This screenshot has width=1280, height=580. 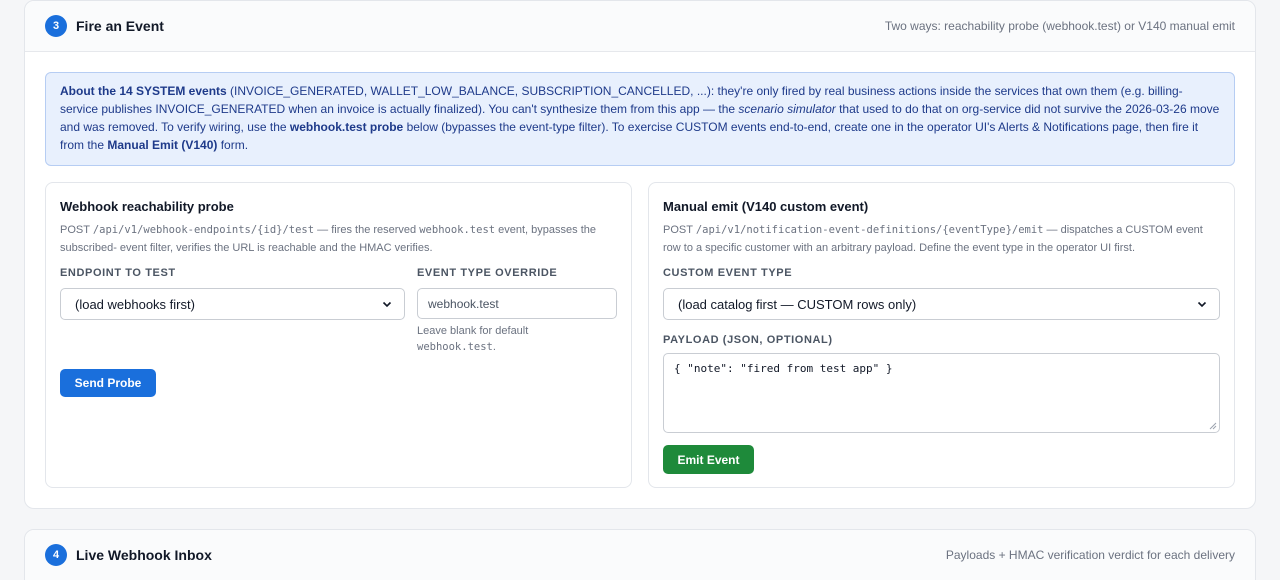 I want to click on event-type-override-input: webhook.test, so click(x=517, y=303).